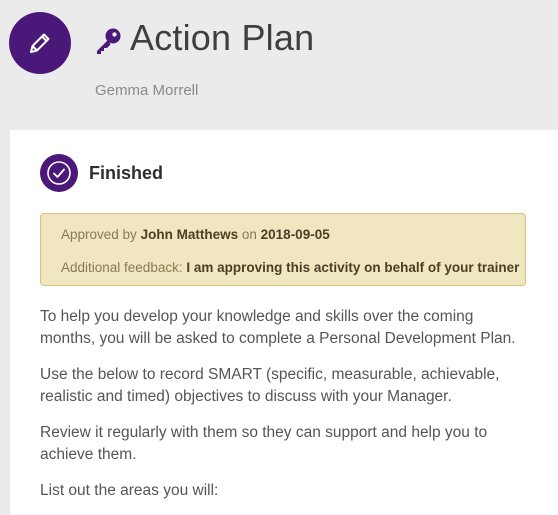 Image resolution: width=558 pixels, height=515 pixels. What do you see at coordinates (147, 90) in the screenshot?
I see `user-name: Gemma Morrell` at bounding box center [147, 90].